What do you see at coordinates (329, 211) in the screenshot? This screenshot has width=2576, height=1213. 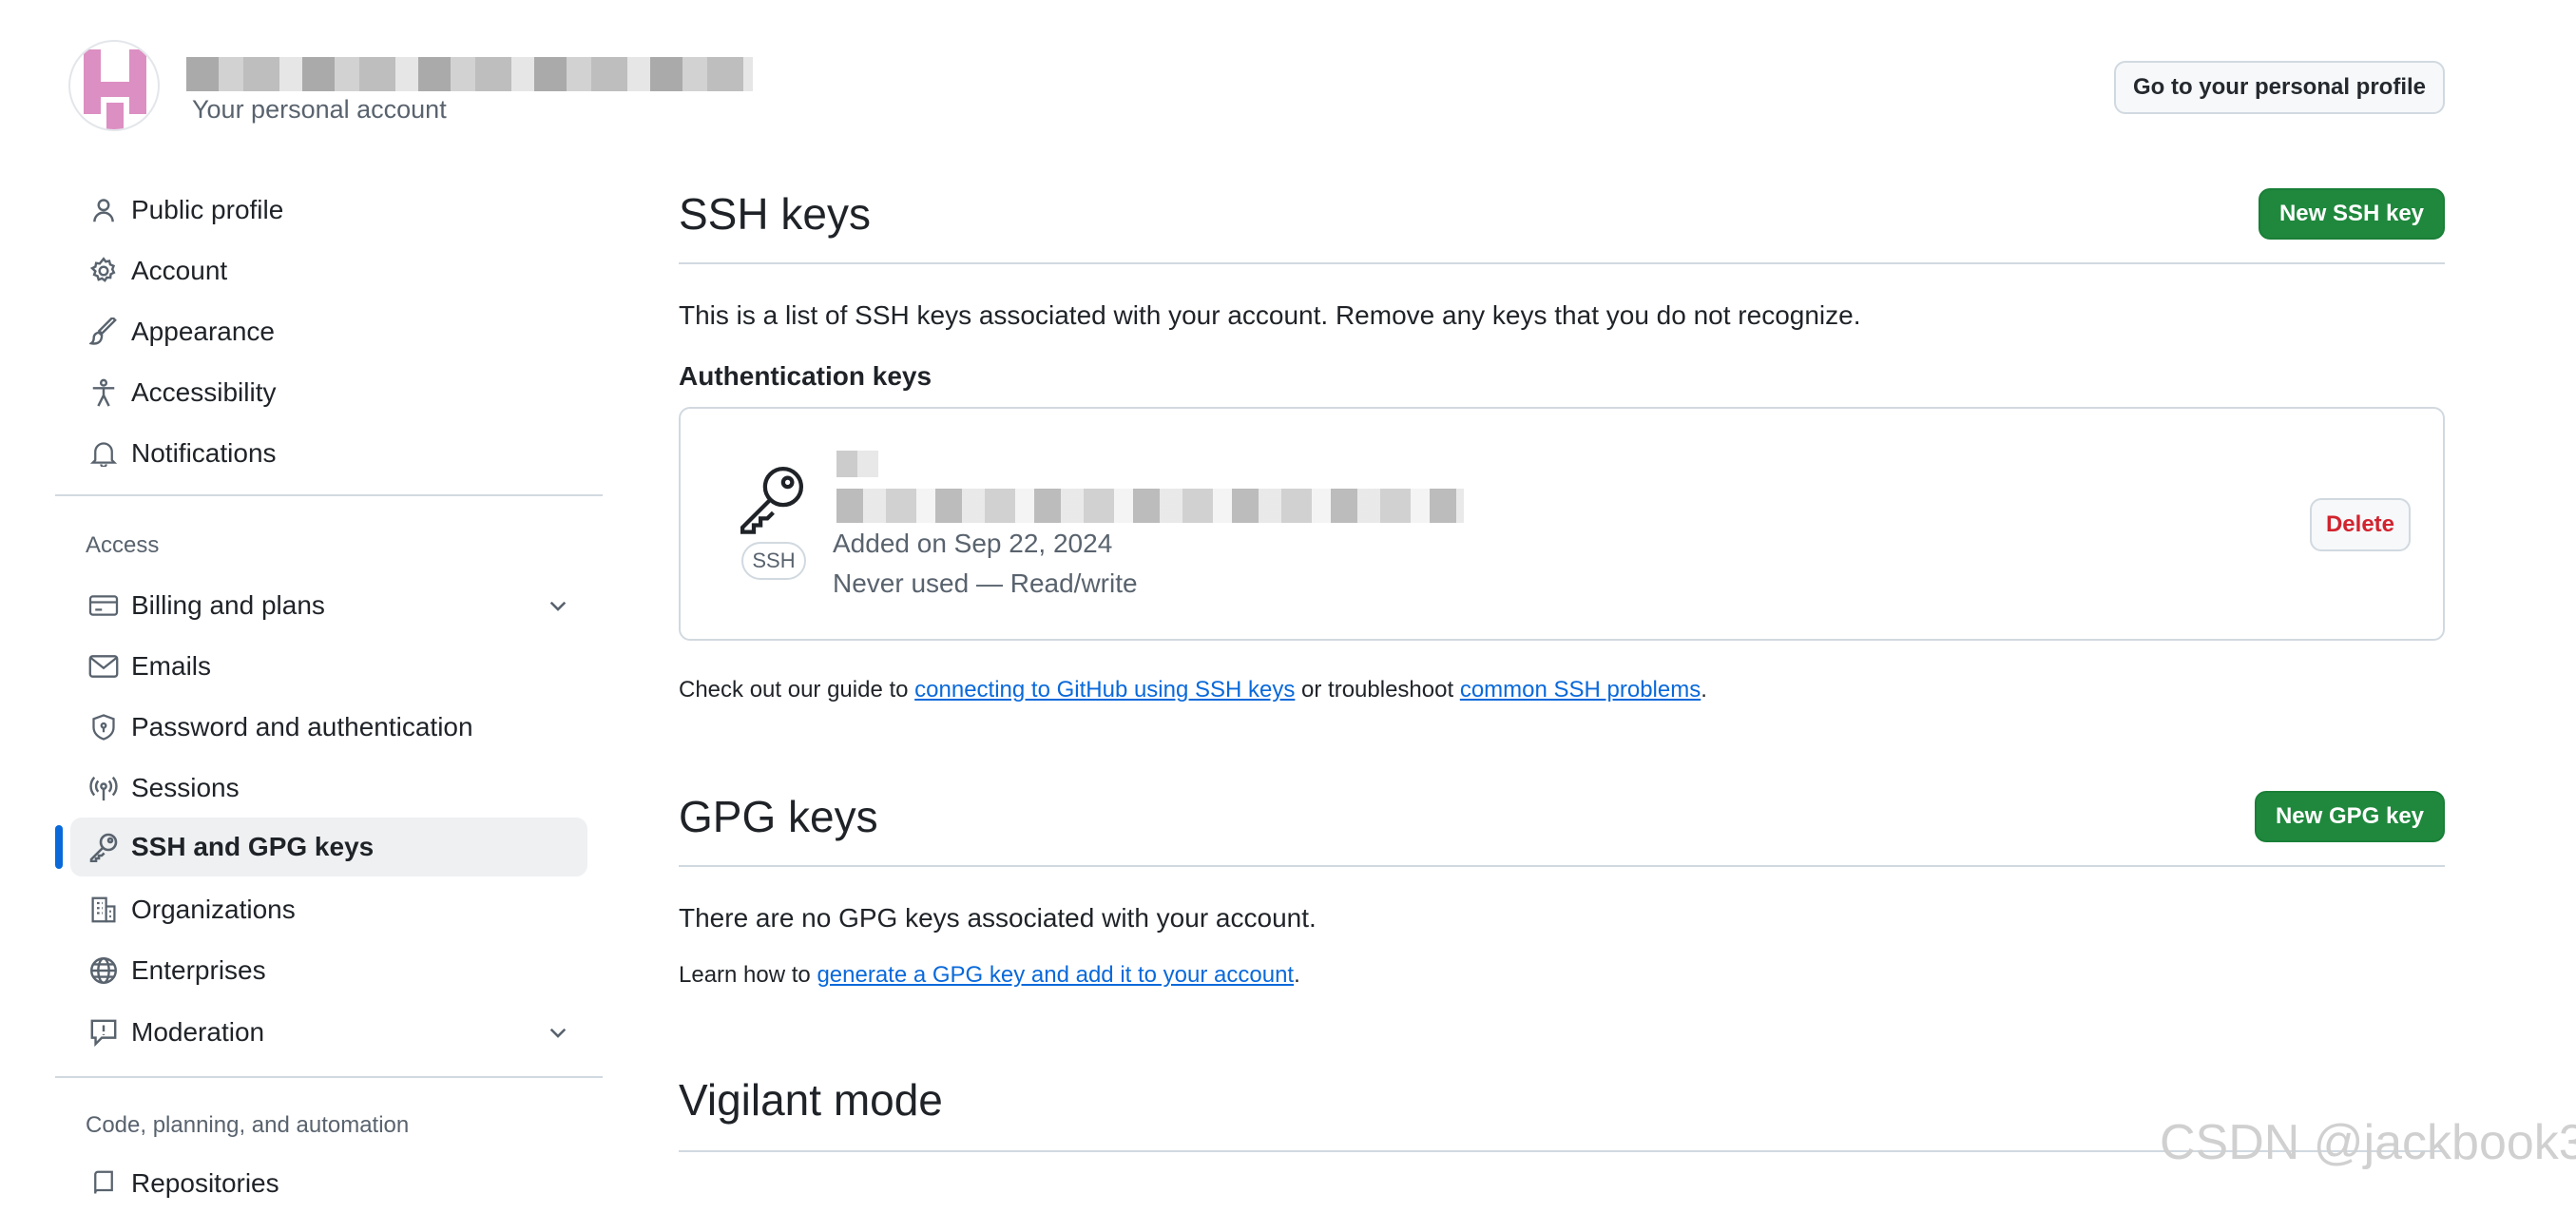 I see `sidebar-item-public-profile: Public profile` at bounding box center [329, 211].